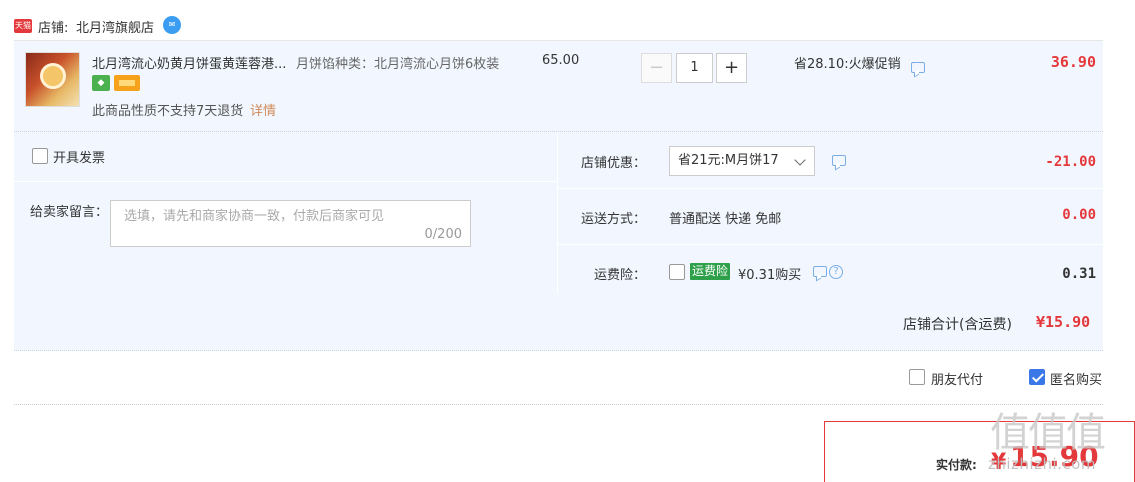 The width and height of the screenshot is (1135, 482). I want to click on shipping-insurance-label: 运费险：, so click(619, 275).